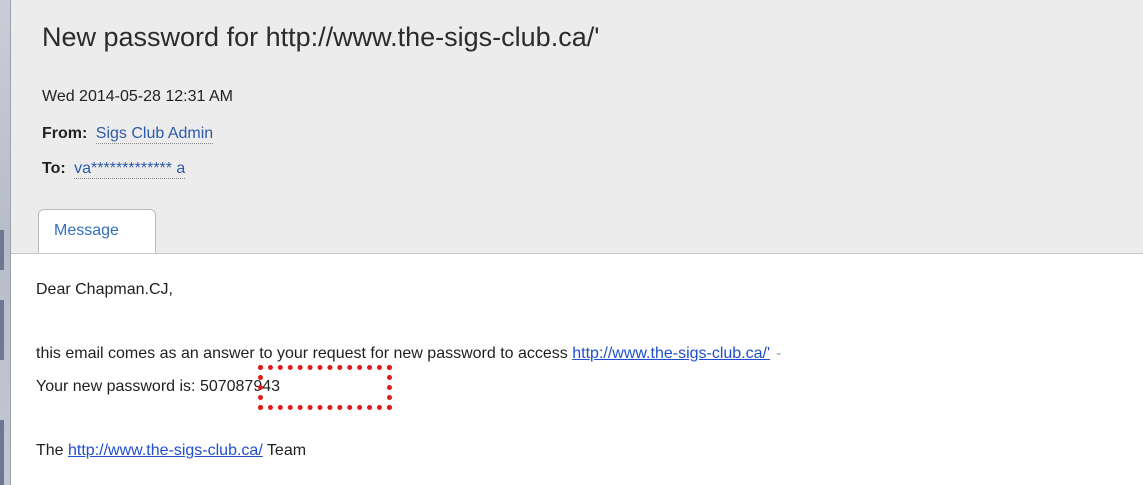 The width and height of the screenshot is (1143, 485). What do you see at coordinates (65, 133) in the screenshot?
I see `from-label: From:` at bounding box center [65, 133].